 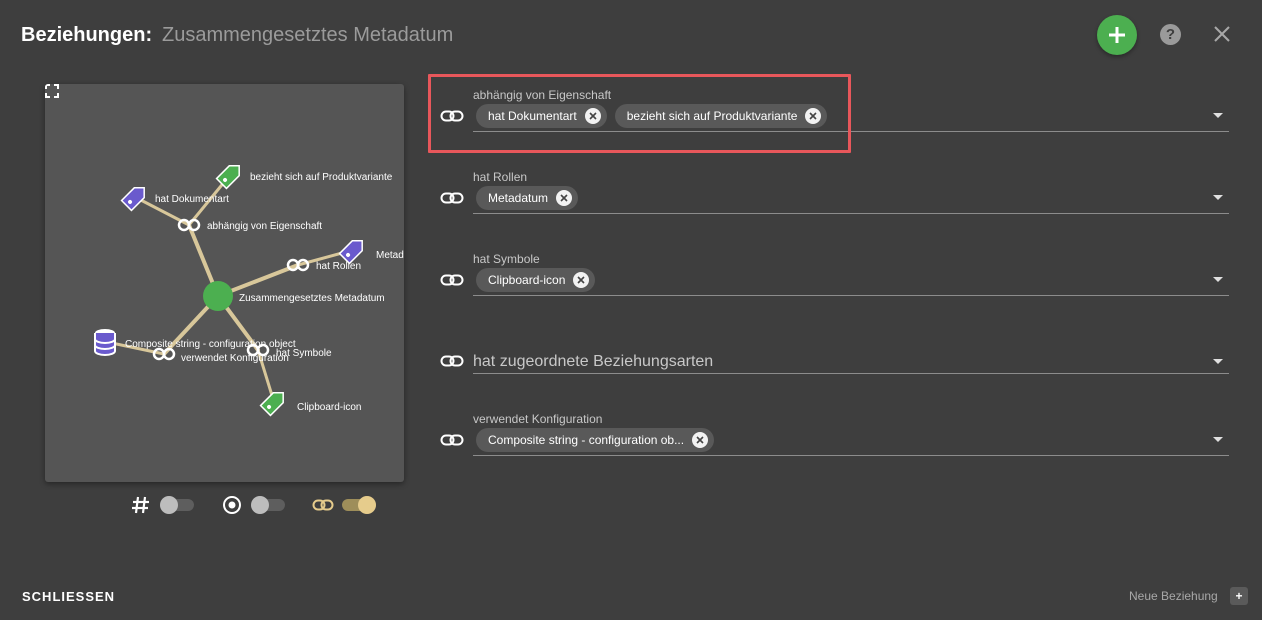 What do you see at coordinates (210, 344) in the screenshot?
I see `graph-node-label: Composite string - configuration object` at bounding box center [210, 344].